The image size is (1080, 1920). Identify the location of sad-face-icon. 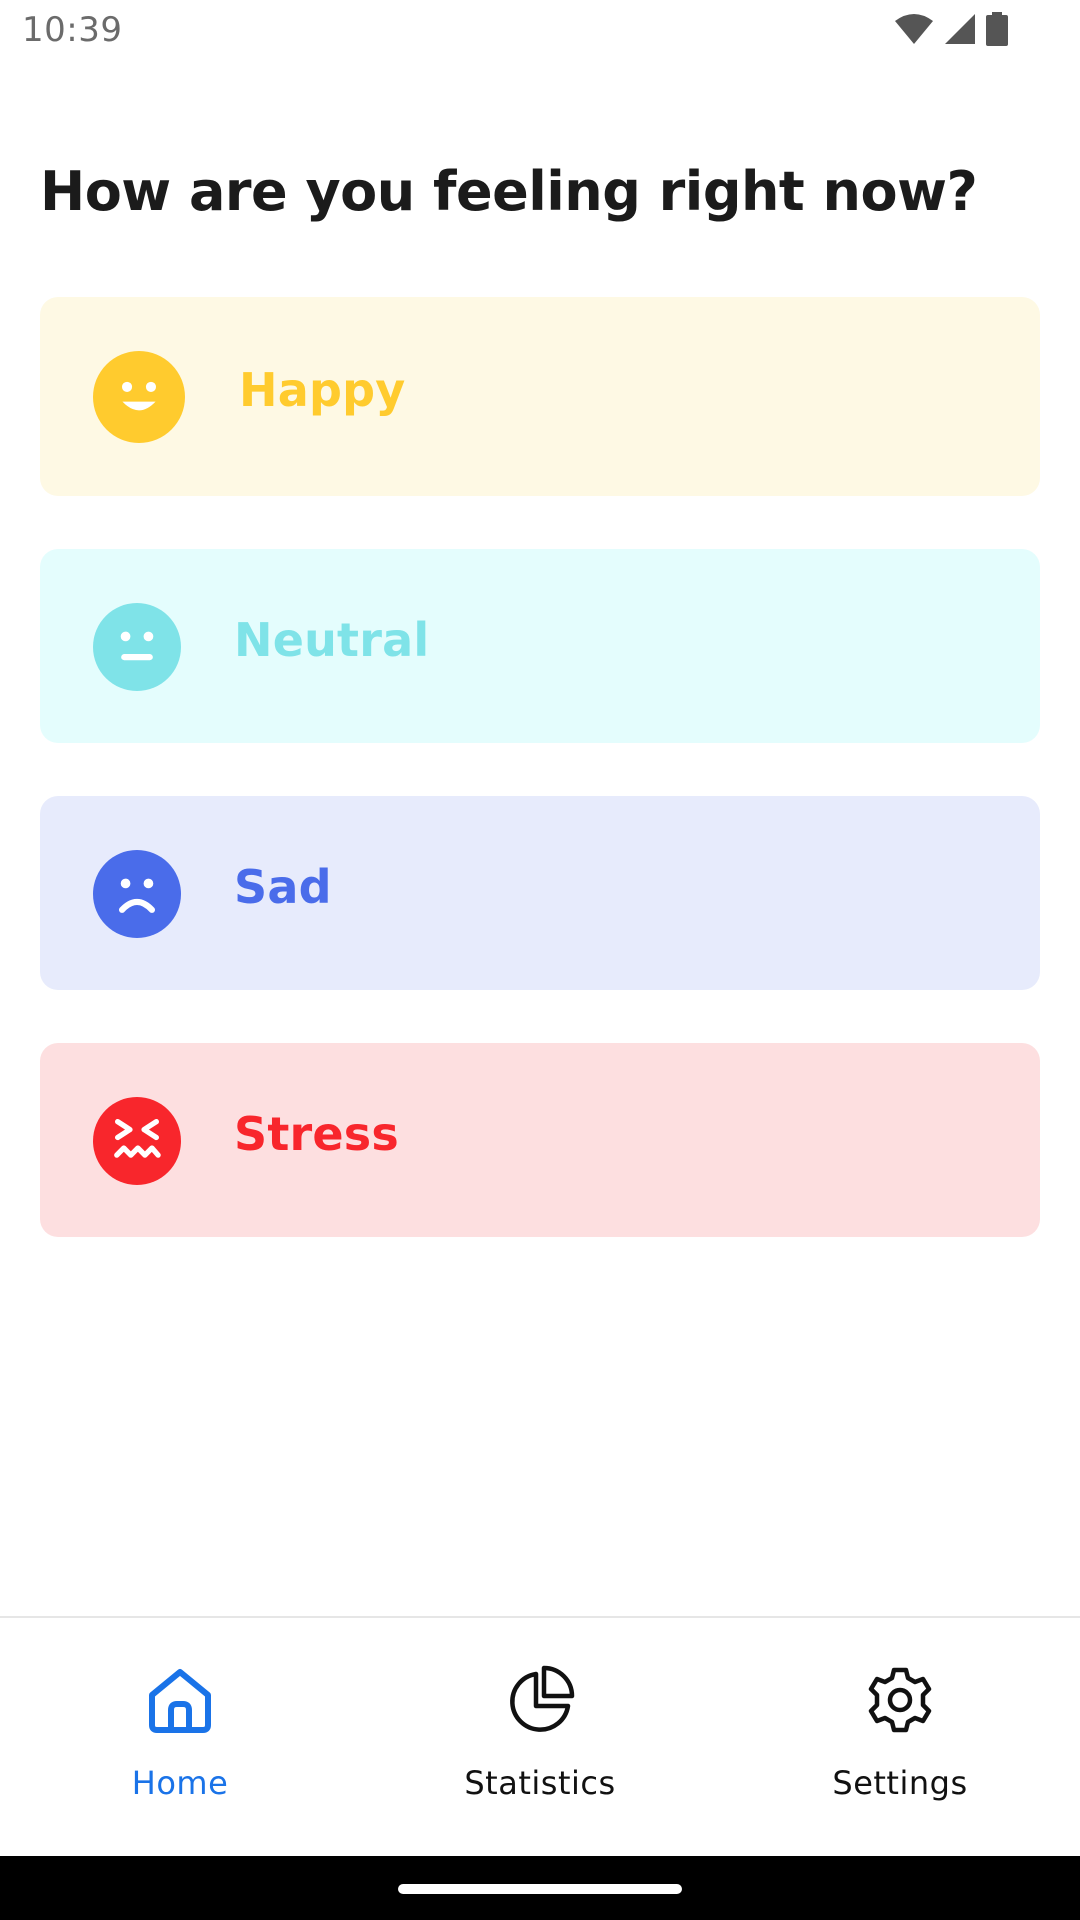
(137, 894).